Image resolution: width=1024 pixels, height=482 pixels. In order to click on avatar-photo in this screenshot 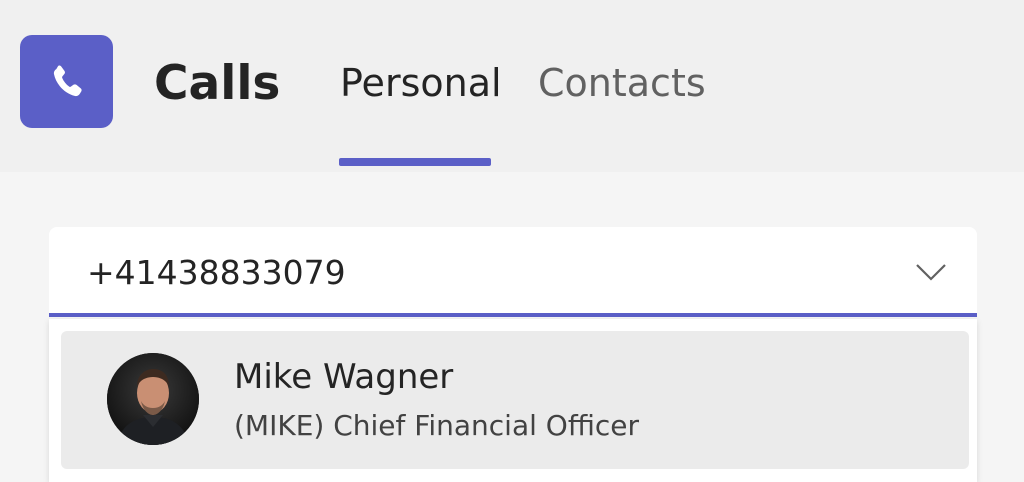, I will do `click(153, 399)`.